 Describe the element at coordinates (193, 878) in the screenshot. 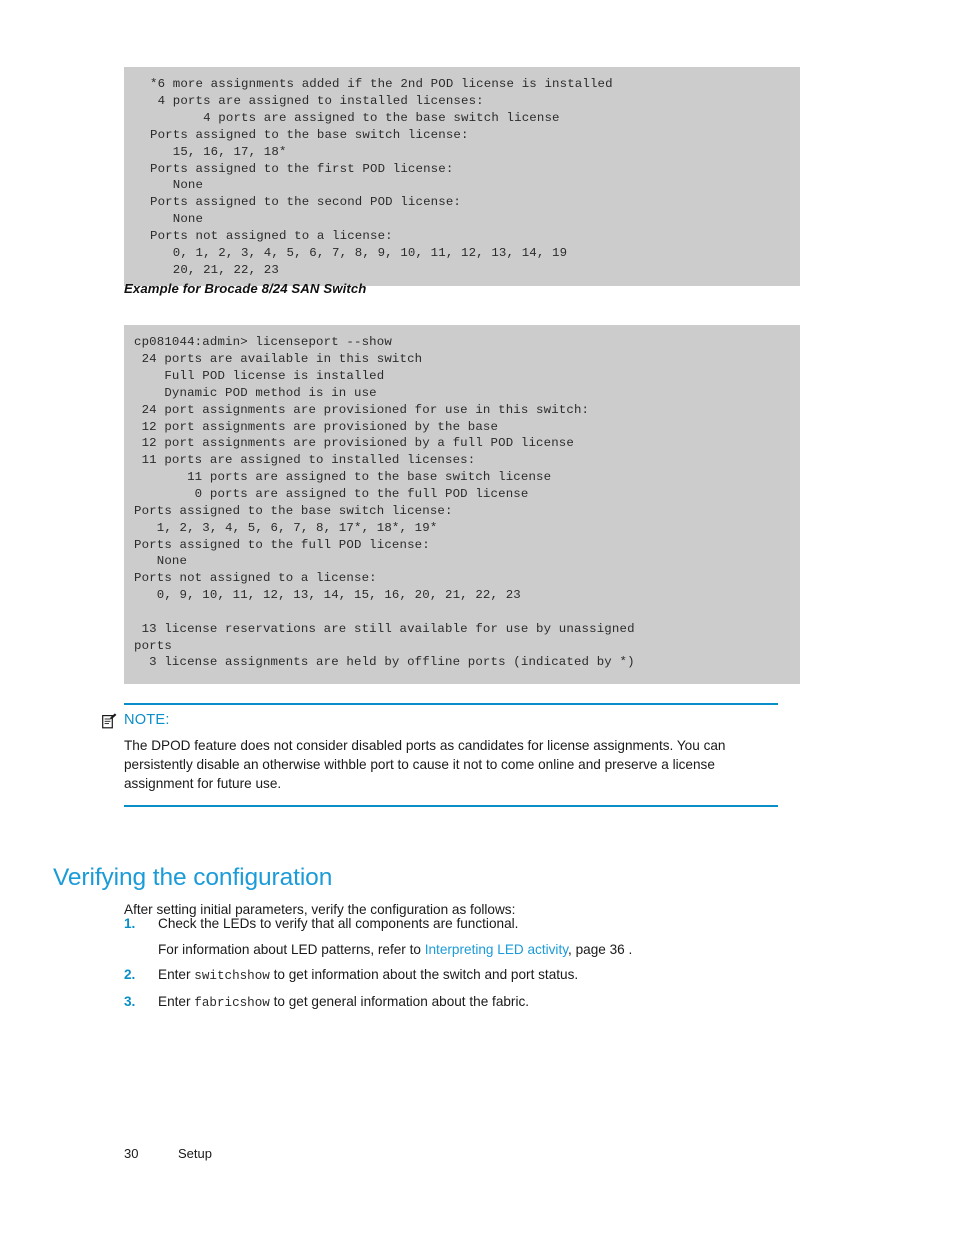

I see `section-heading-verifying-the-configuration: Verifying the configuration` at that location.